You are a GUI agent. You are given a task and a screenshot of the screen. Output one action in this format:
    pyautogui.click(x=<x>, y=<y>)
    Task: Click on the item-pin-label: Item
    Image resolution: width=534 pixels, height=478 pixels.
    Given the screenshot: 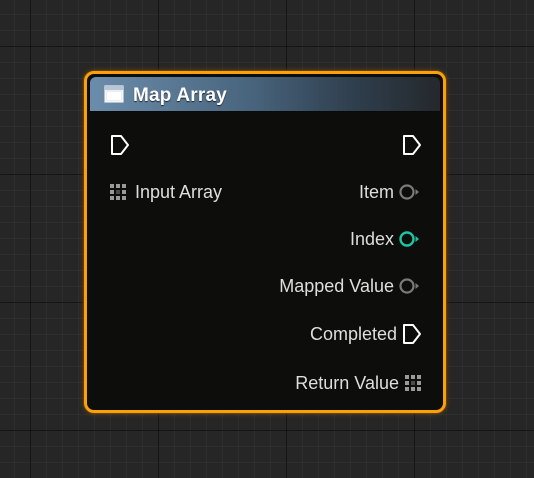 What is the action you would take?
    pyautogui.click(x=376, y=192)
    